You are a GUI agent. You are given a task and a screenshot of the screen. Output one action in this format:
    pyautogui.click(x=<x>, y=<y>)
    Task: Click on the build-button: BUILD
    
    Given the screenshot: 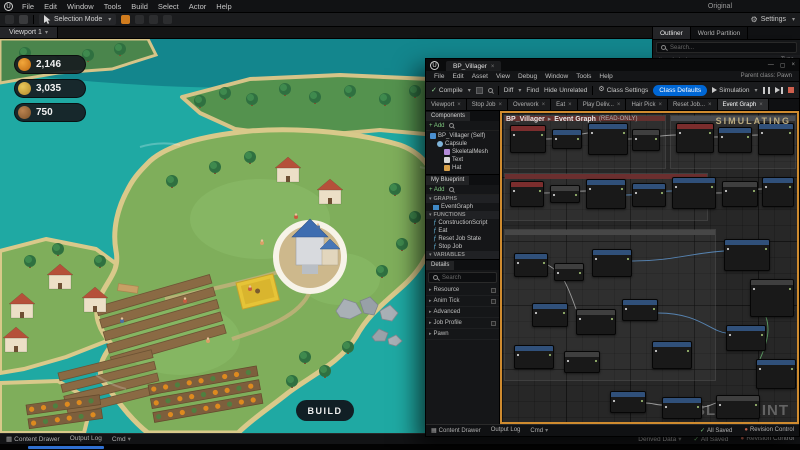 What is the action you would take?
    pyautogui.click(x=325, y=410)
    